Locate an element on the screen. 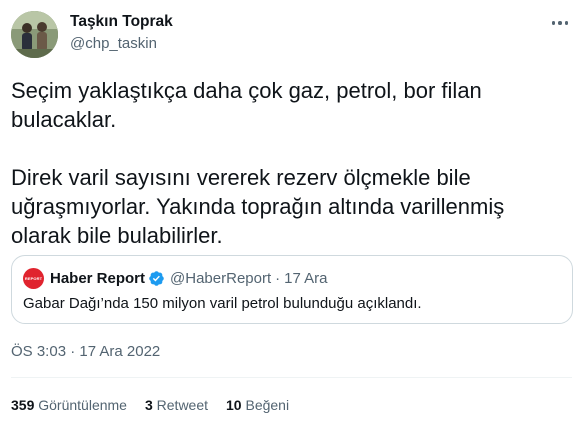 This screenshot has height=424, width=582. retweets-count: 3 is located at coordinates (148, 405).